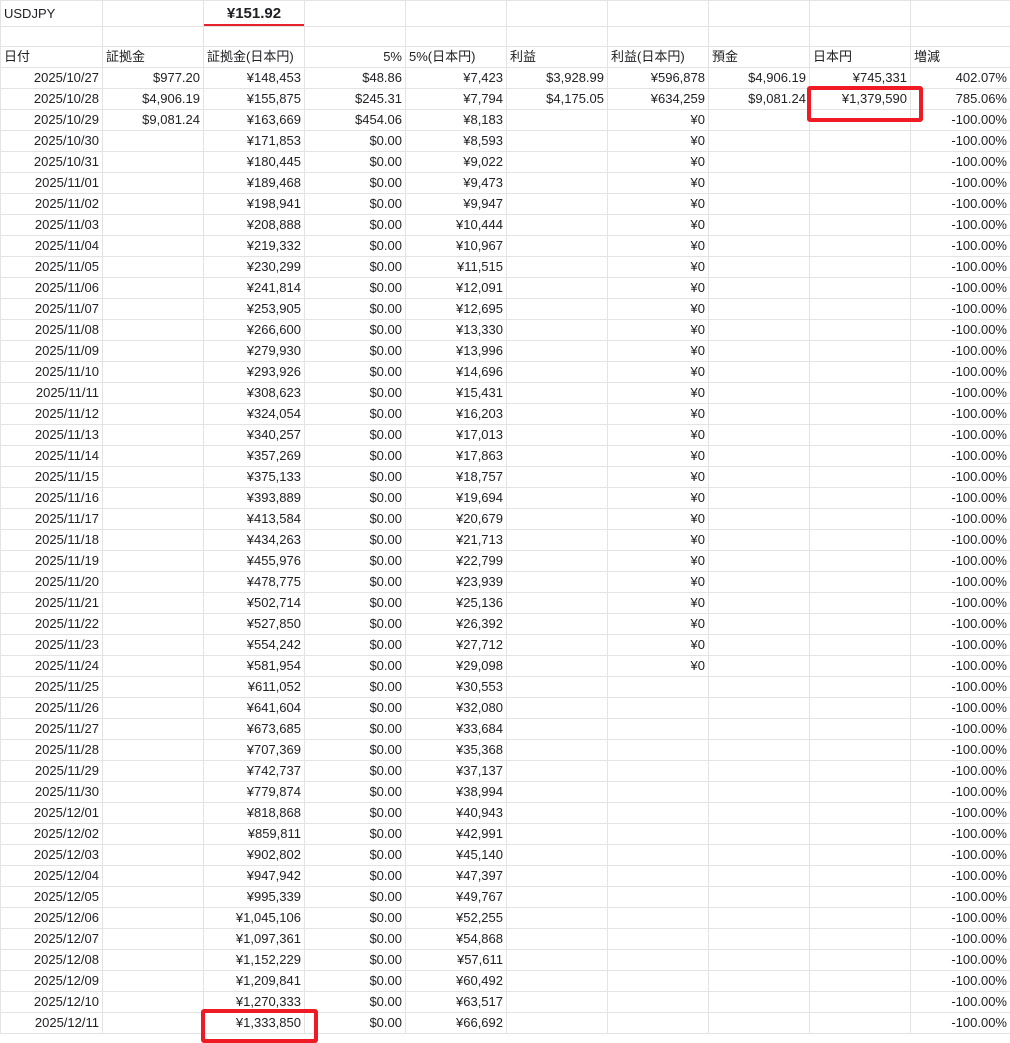 This screenshot has height=1043, width=1010. Describe the element at coordinates (254, 708) in the screenshot. I see `cell-margin-jpy: ¥641,604` at that location.